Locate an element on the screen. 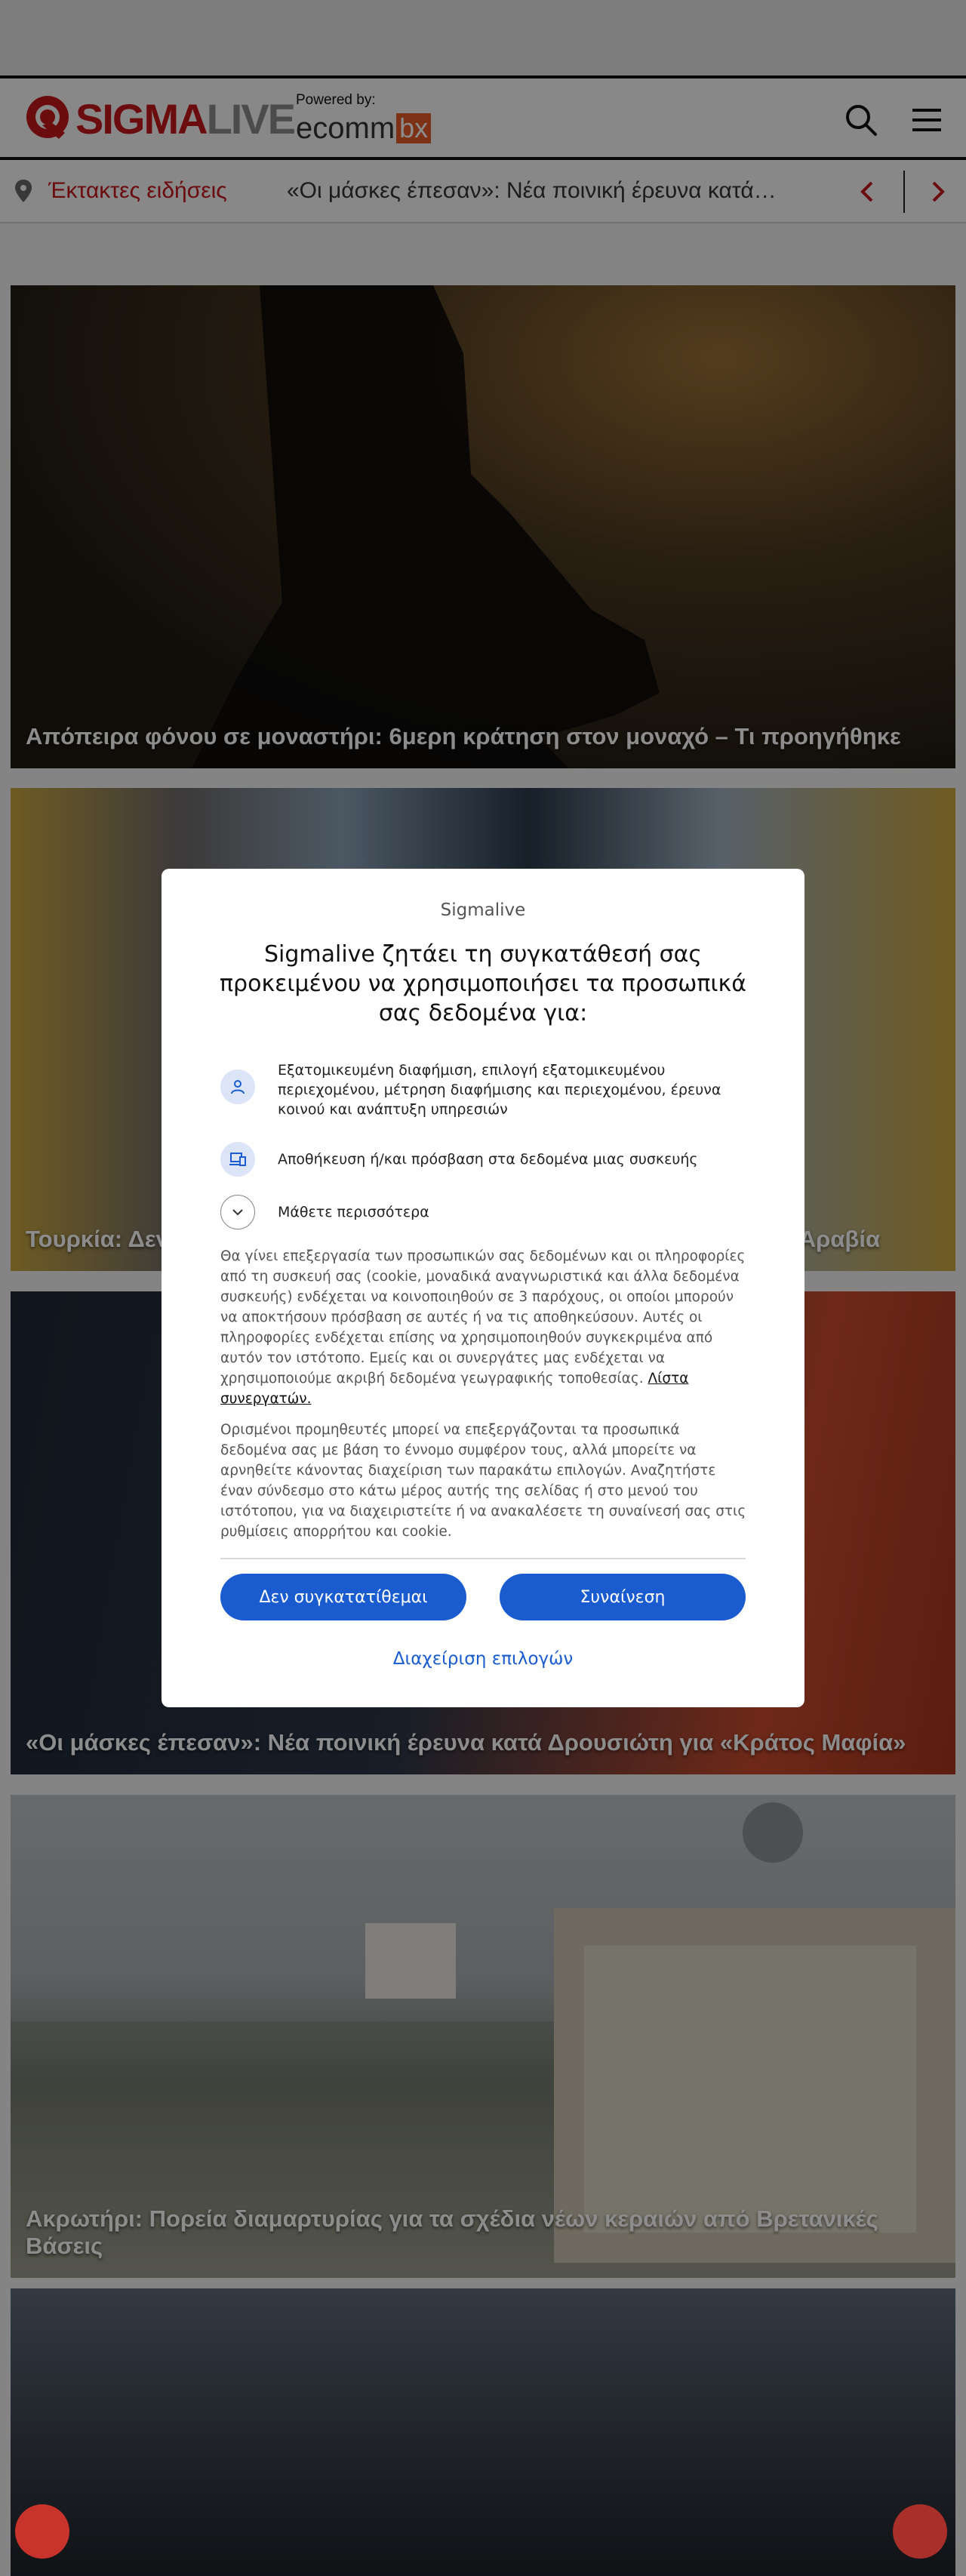  learn-more-label: Μάθετε περισσότερα is located at coordinates (353, 1208).